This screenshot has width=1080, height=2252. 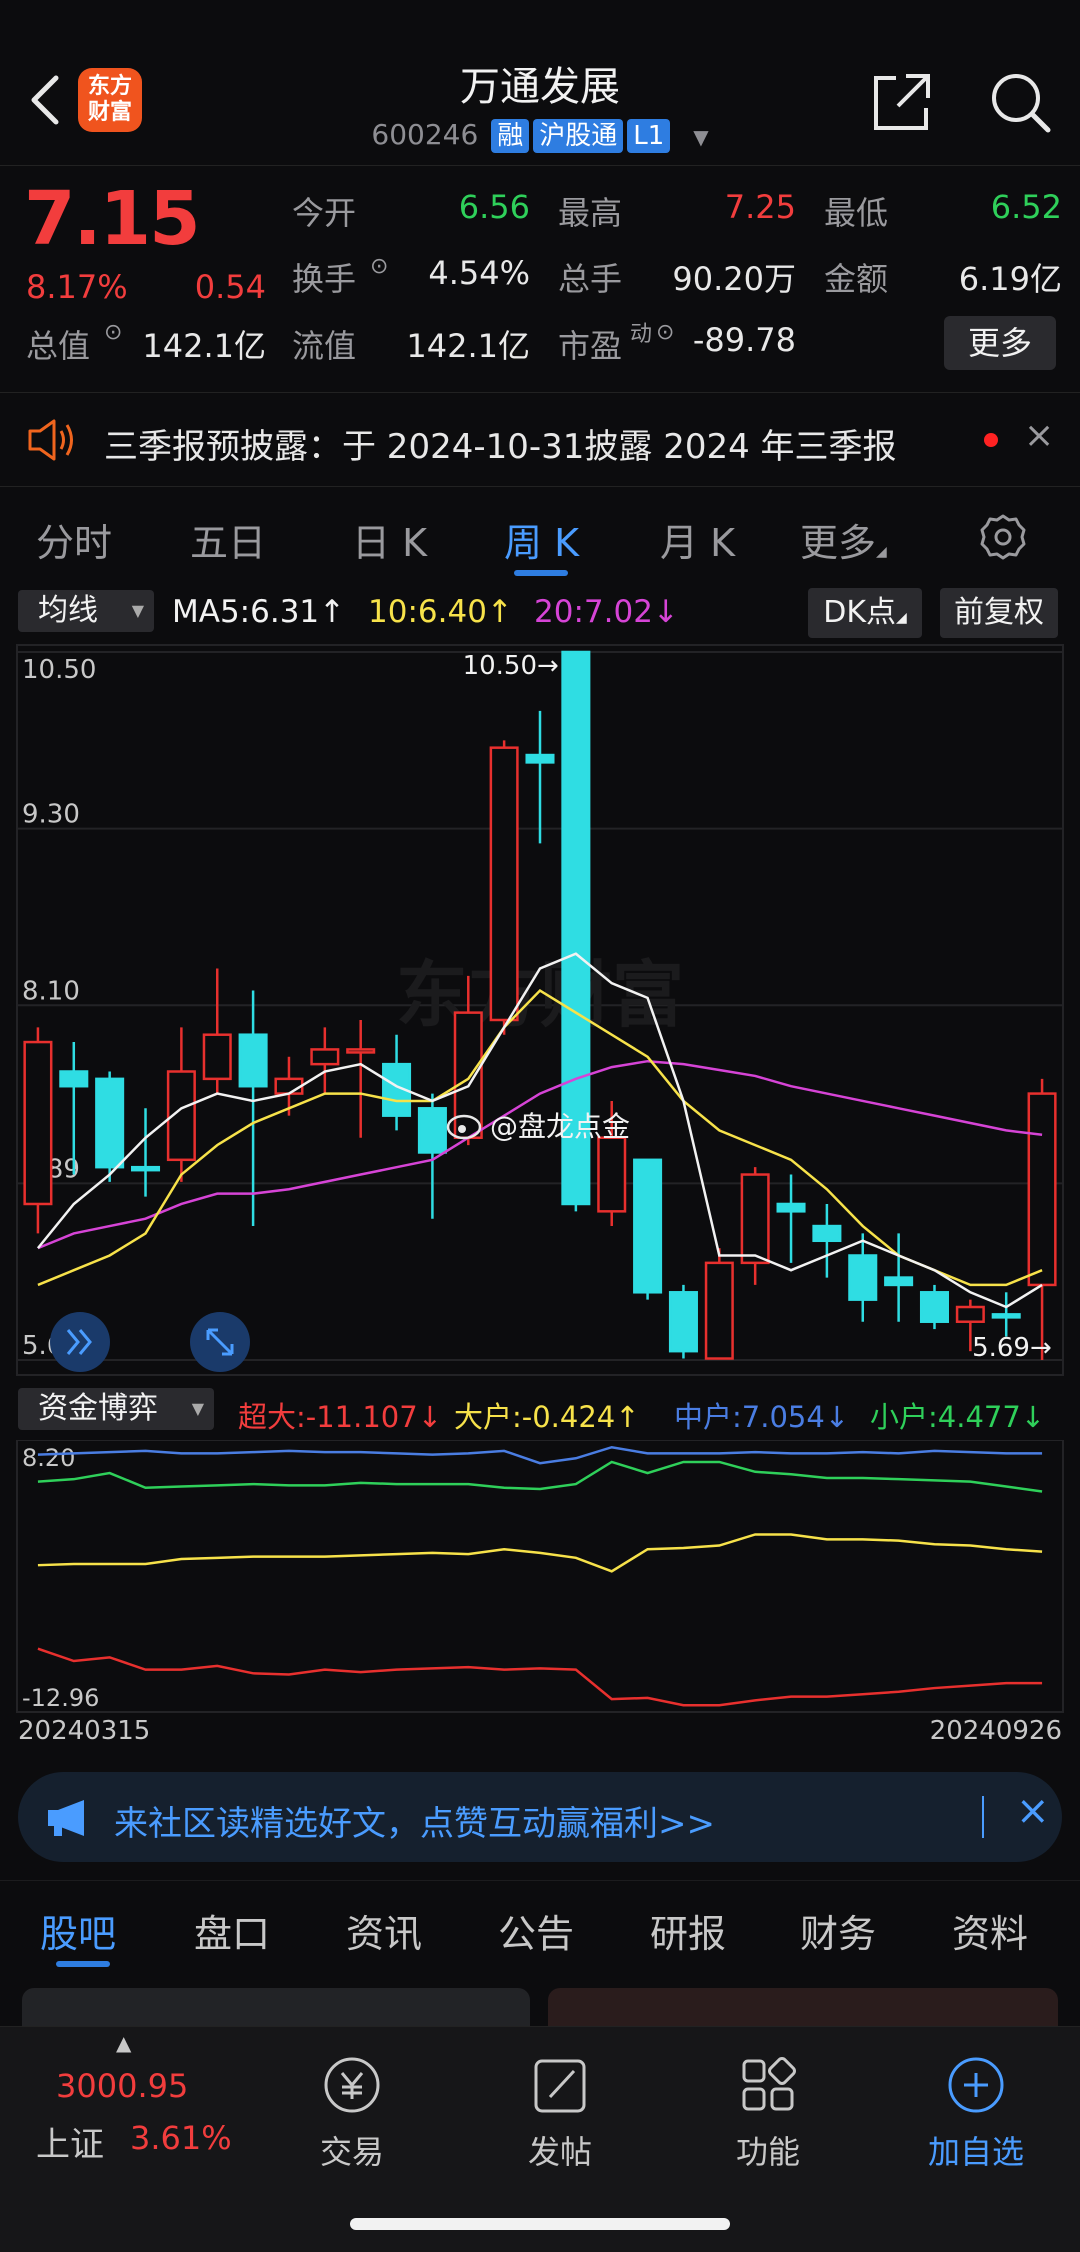 I want to click on expand-left-icon, so click(x=80, y=1342).